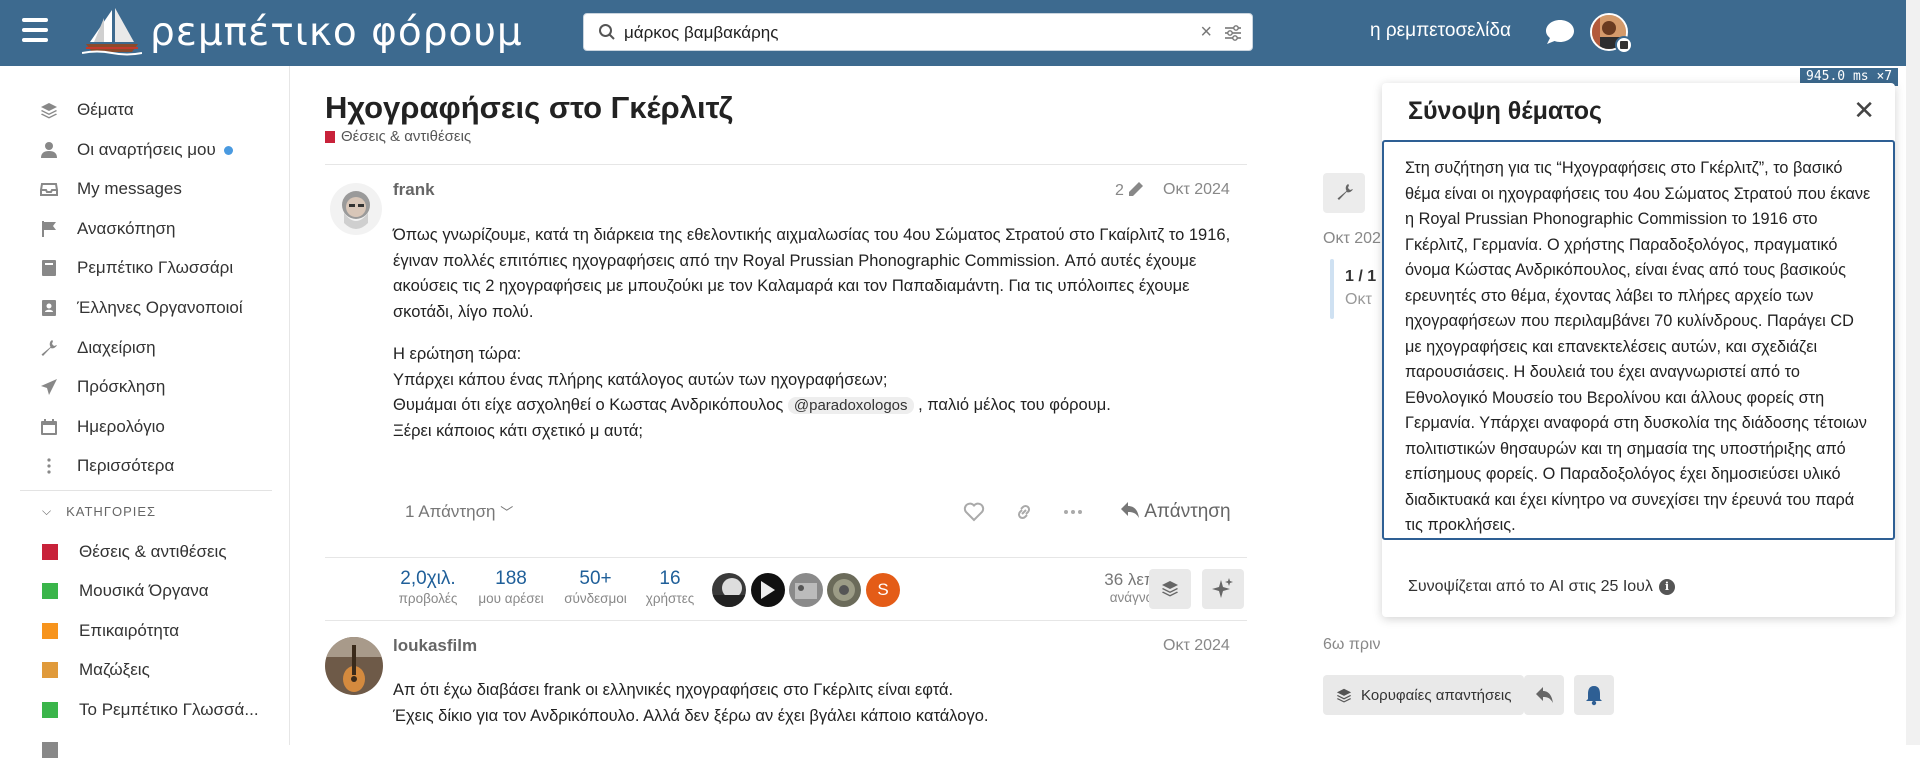 The height and width of the screenshot is (765, 1920). What do you see at coordinates (1170, 589) in the screenshot?
I see `summary-toggle-button` at bounding box center [1170, 589].